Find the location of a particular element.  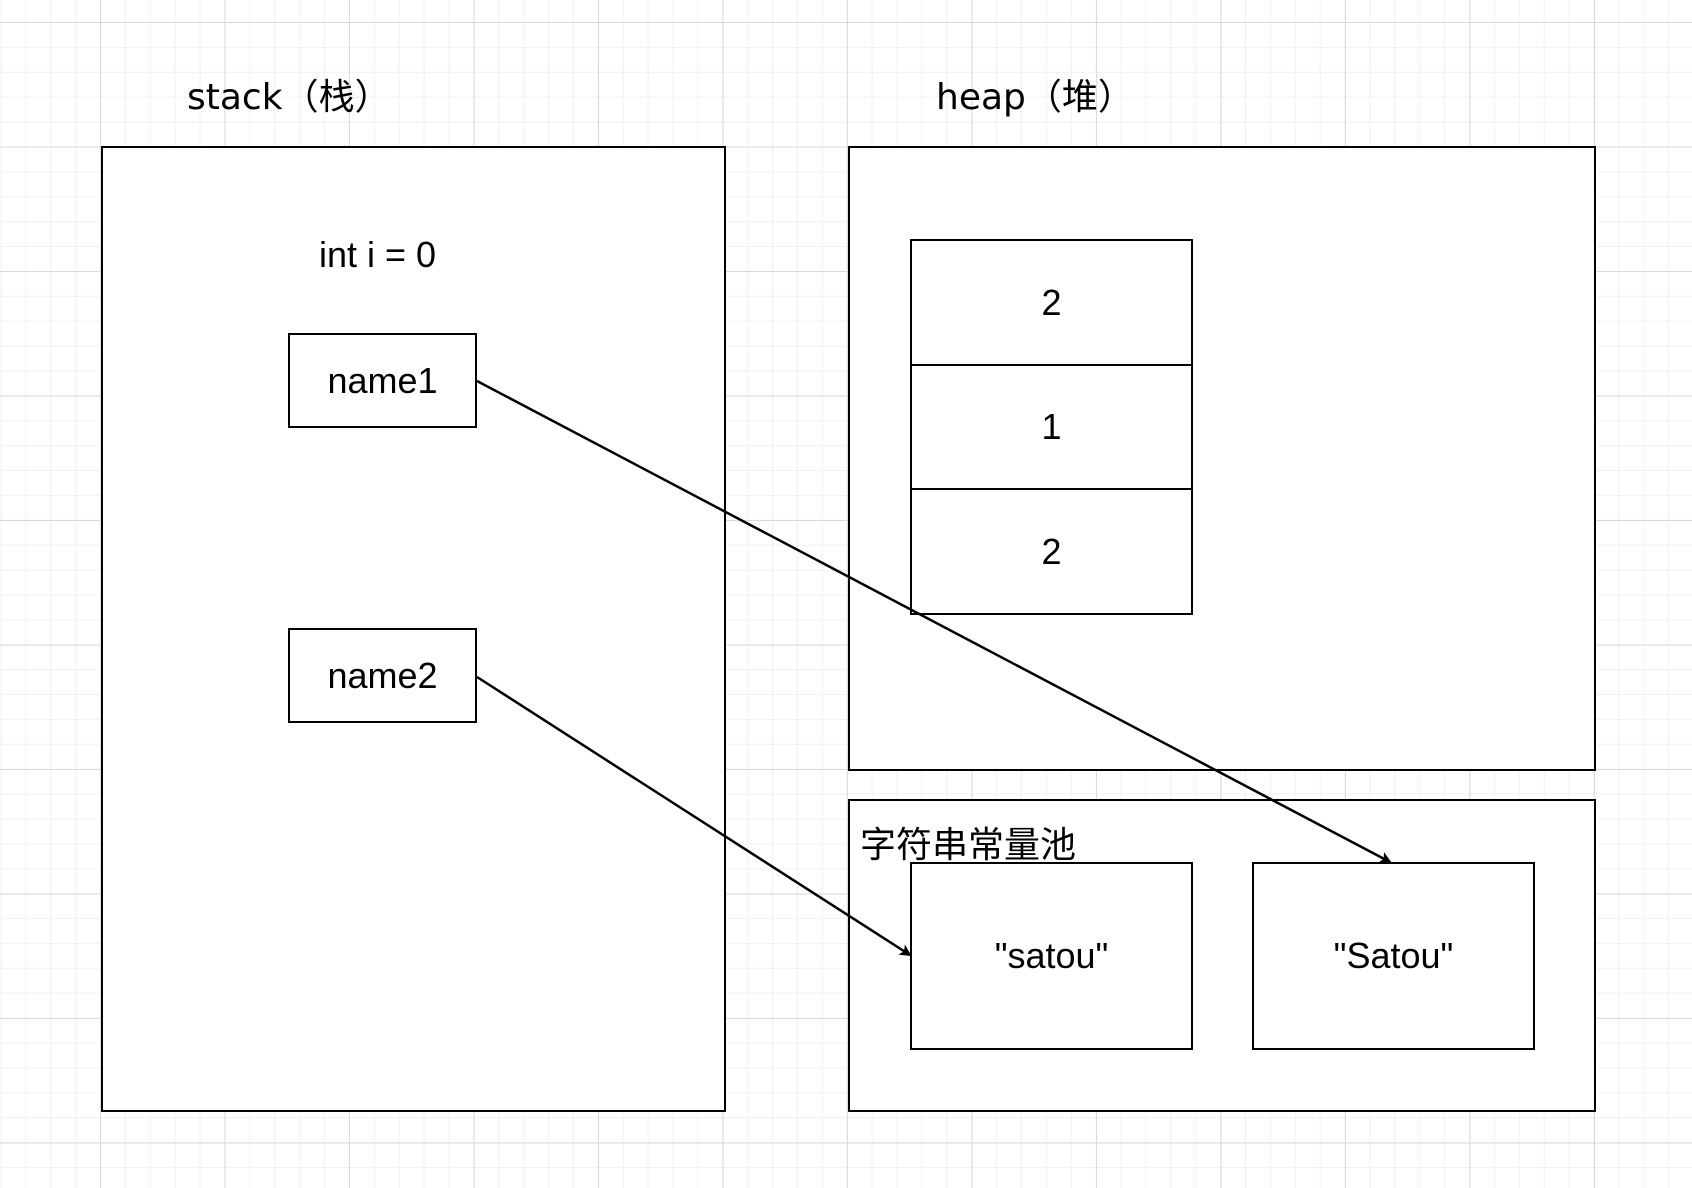

name2-label: name2 is located at coordinates (382, 675).